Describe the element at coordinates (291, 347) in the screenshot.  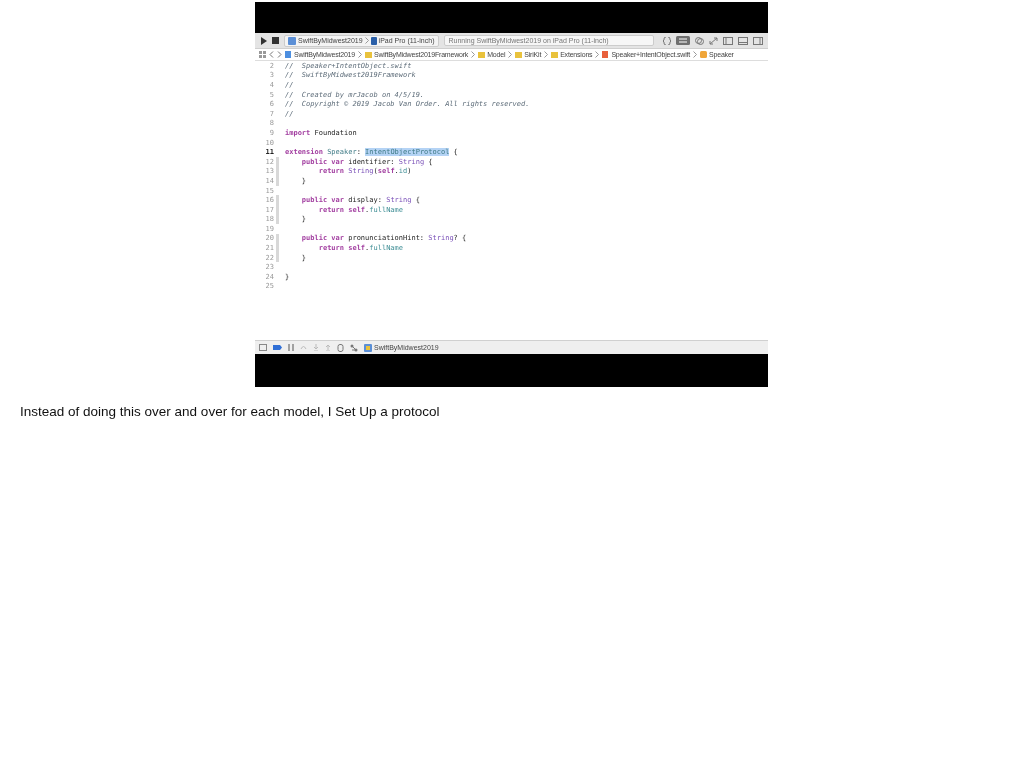
I see `pause-icon` at that location.